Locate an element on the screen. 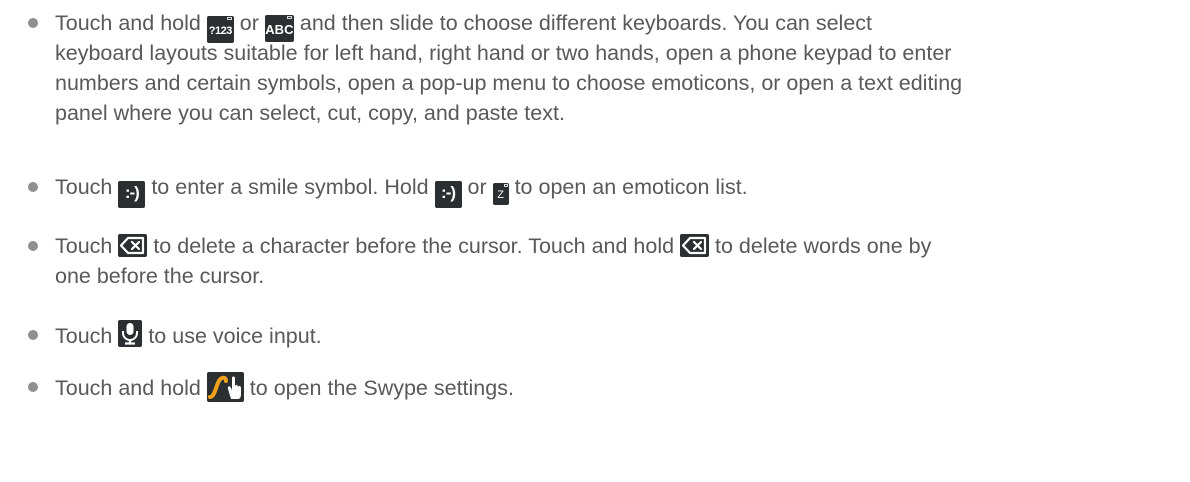 This screenshot has width=1190, height=482. microphone-icon is located at coordinates (130, 333).